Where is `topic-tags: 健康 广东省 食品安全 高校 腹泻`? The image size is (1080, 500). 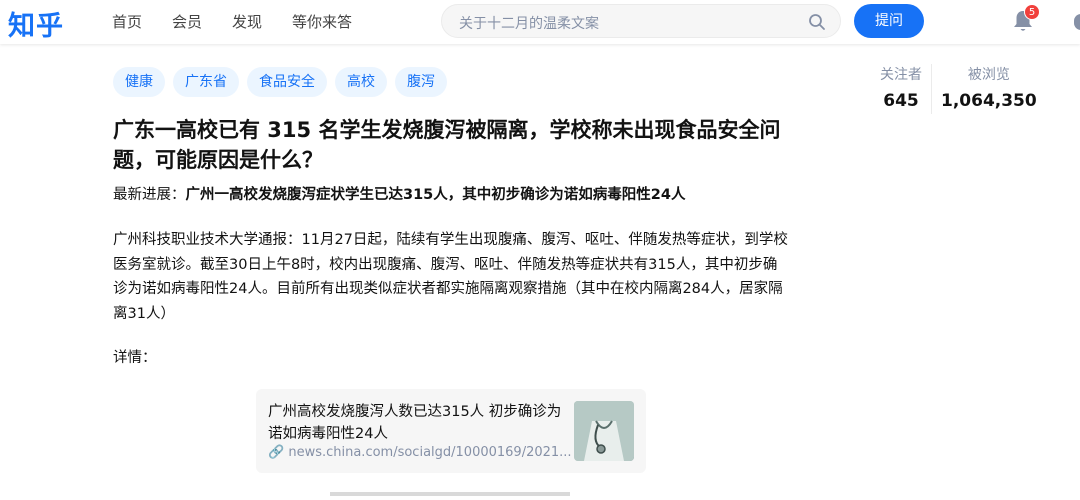
topic-tags: 健康 广东省 食品安全 高校 腹泻 is located at coordinates (280, 82).